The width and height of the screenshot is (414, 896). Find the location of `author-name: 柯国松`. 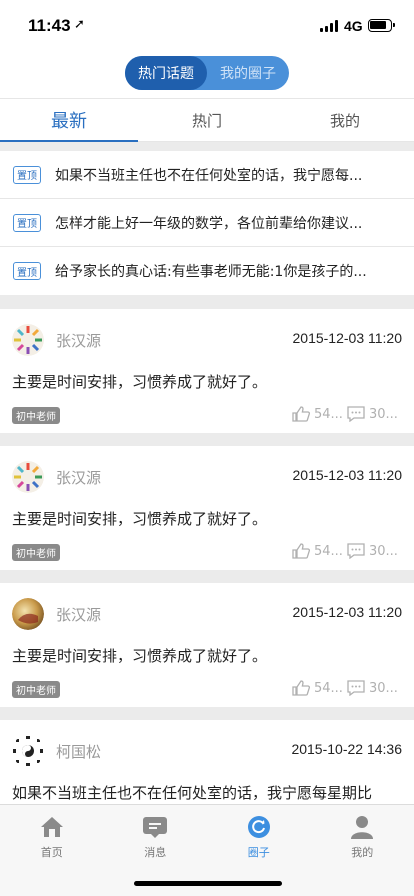

author-name: 柯国松 is located at coordinates (78, 751).